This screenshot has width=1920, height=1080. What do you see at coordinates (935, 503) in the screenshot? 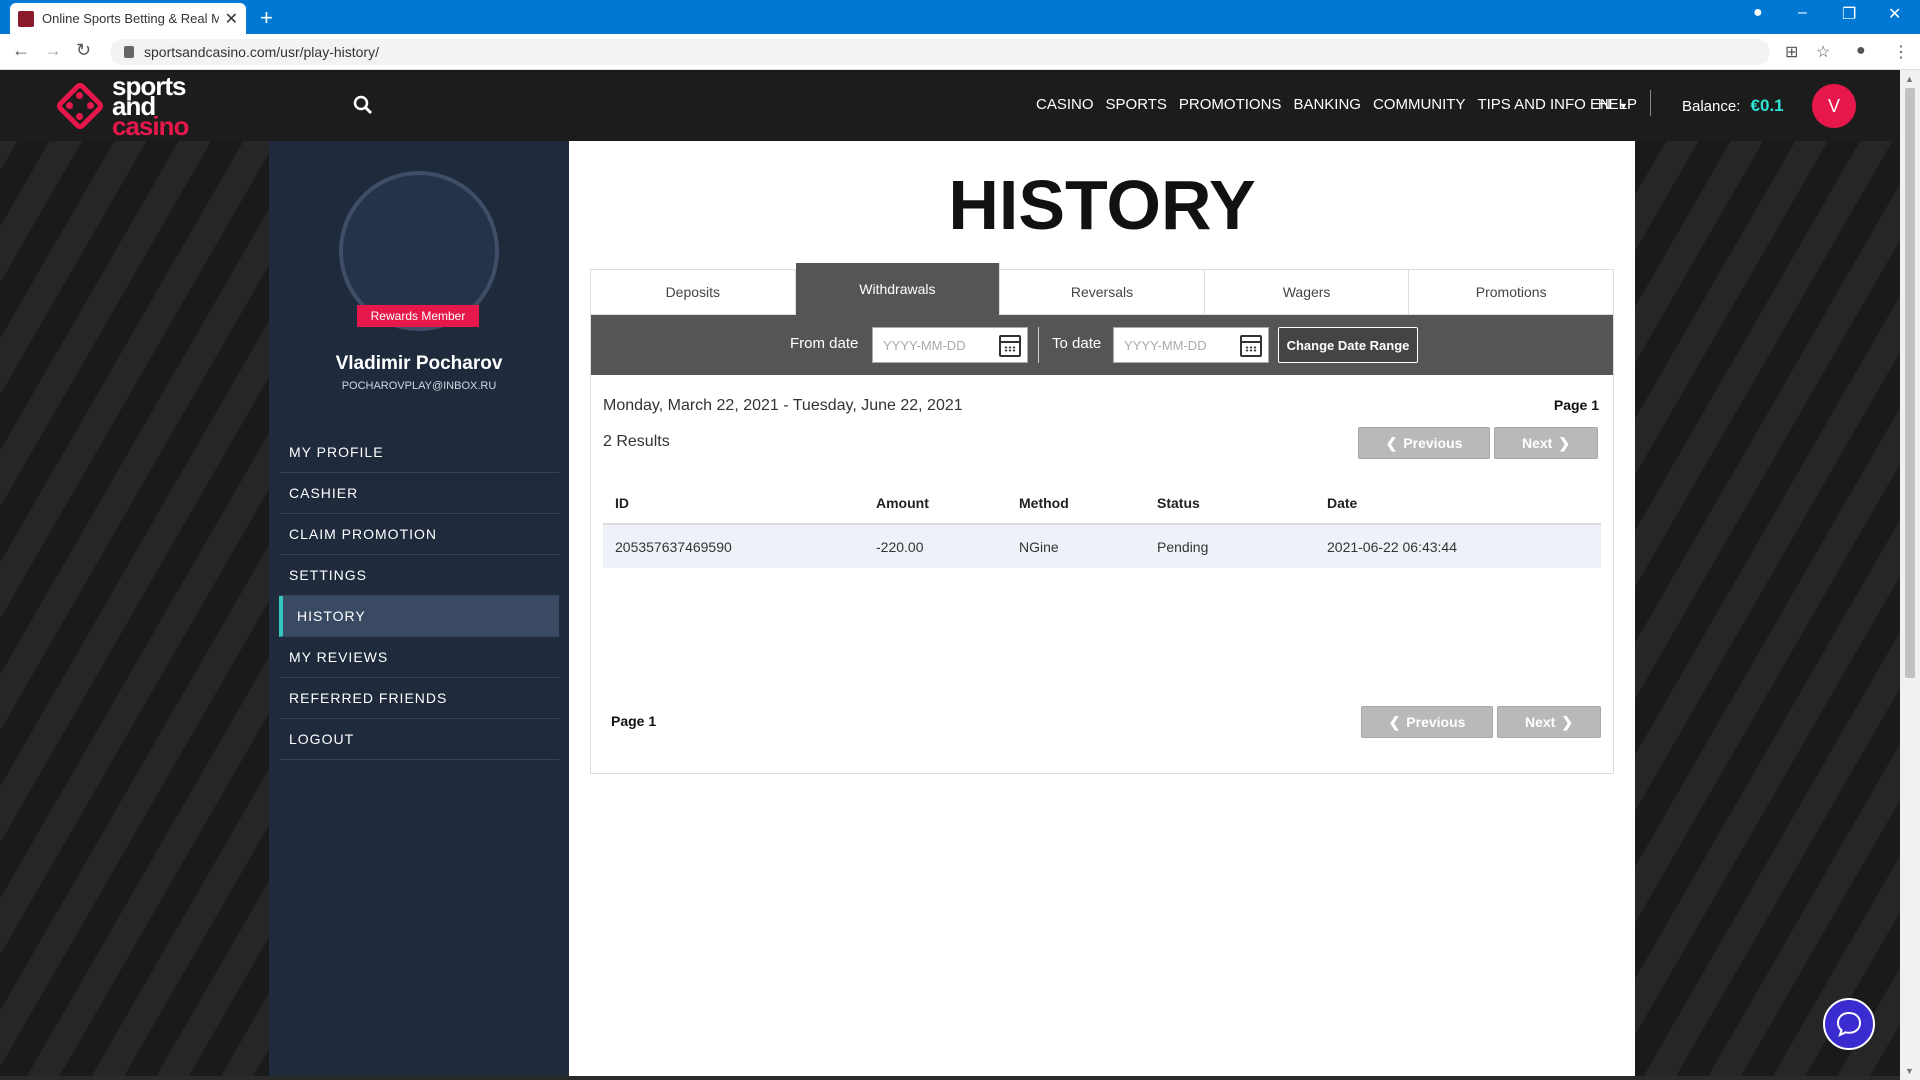
I see `column-header-amount: Amount` at bounding box center [935, 503].